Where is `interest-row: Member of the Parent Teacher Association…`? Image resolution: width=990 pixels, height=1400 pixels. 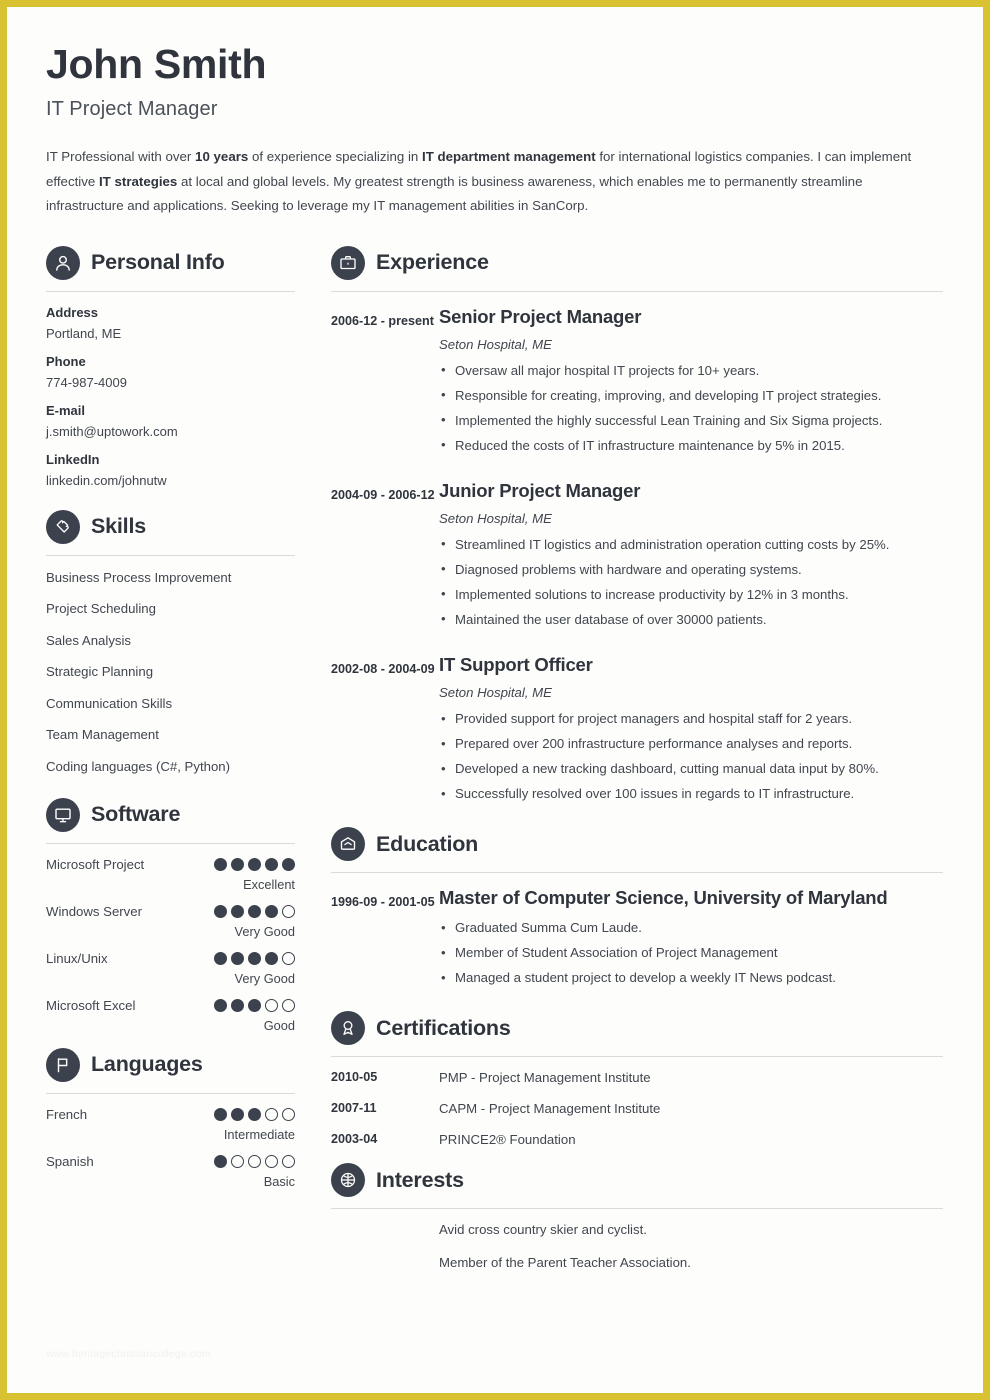 interest-row: Member of the Parent Teacher Association… is located at coordinates (637, 1262).